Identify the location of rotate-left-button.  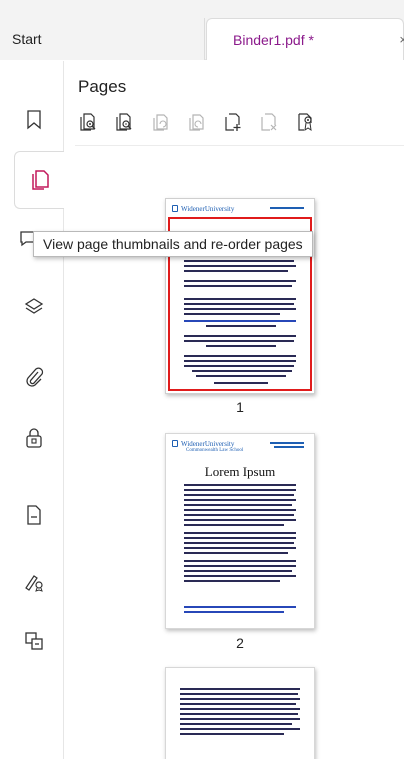
(161, 122).